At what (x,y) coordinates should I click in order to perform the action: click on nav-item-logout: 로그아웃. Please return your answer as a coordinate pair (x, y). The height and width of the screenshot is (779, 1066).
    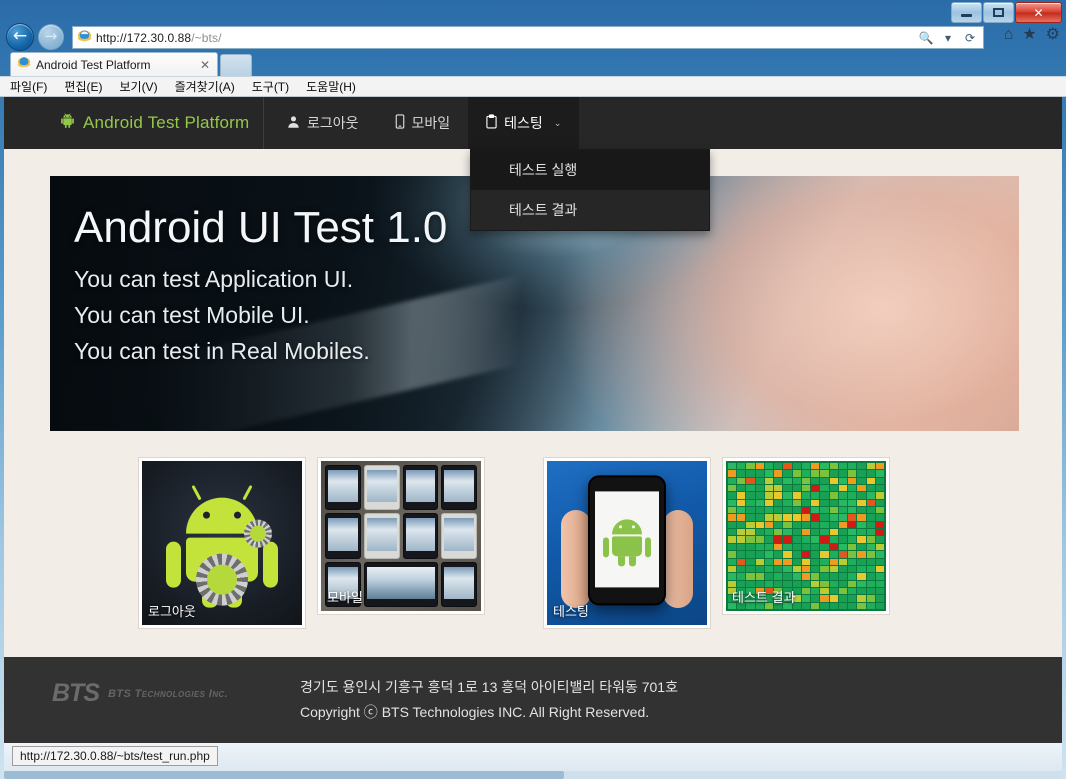
    Looking at the image, I should click on (323, 123).